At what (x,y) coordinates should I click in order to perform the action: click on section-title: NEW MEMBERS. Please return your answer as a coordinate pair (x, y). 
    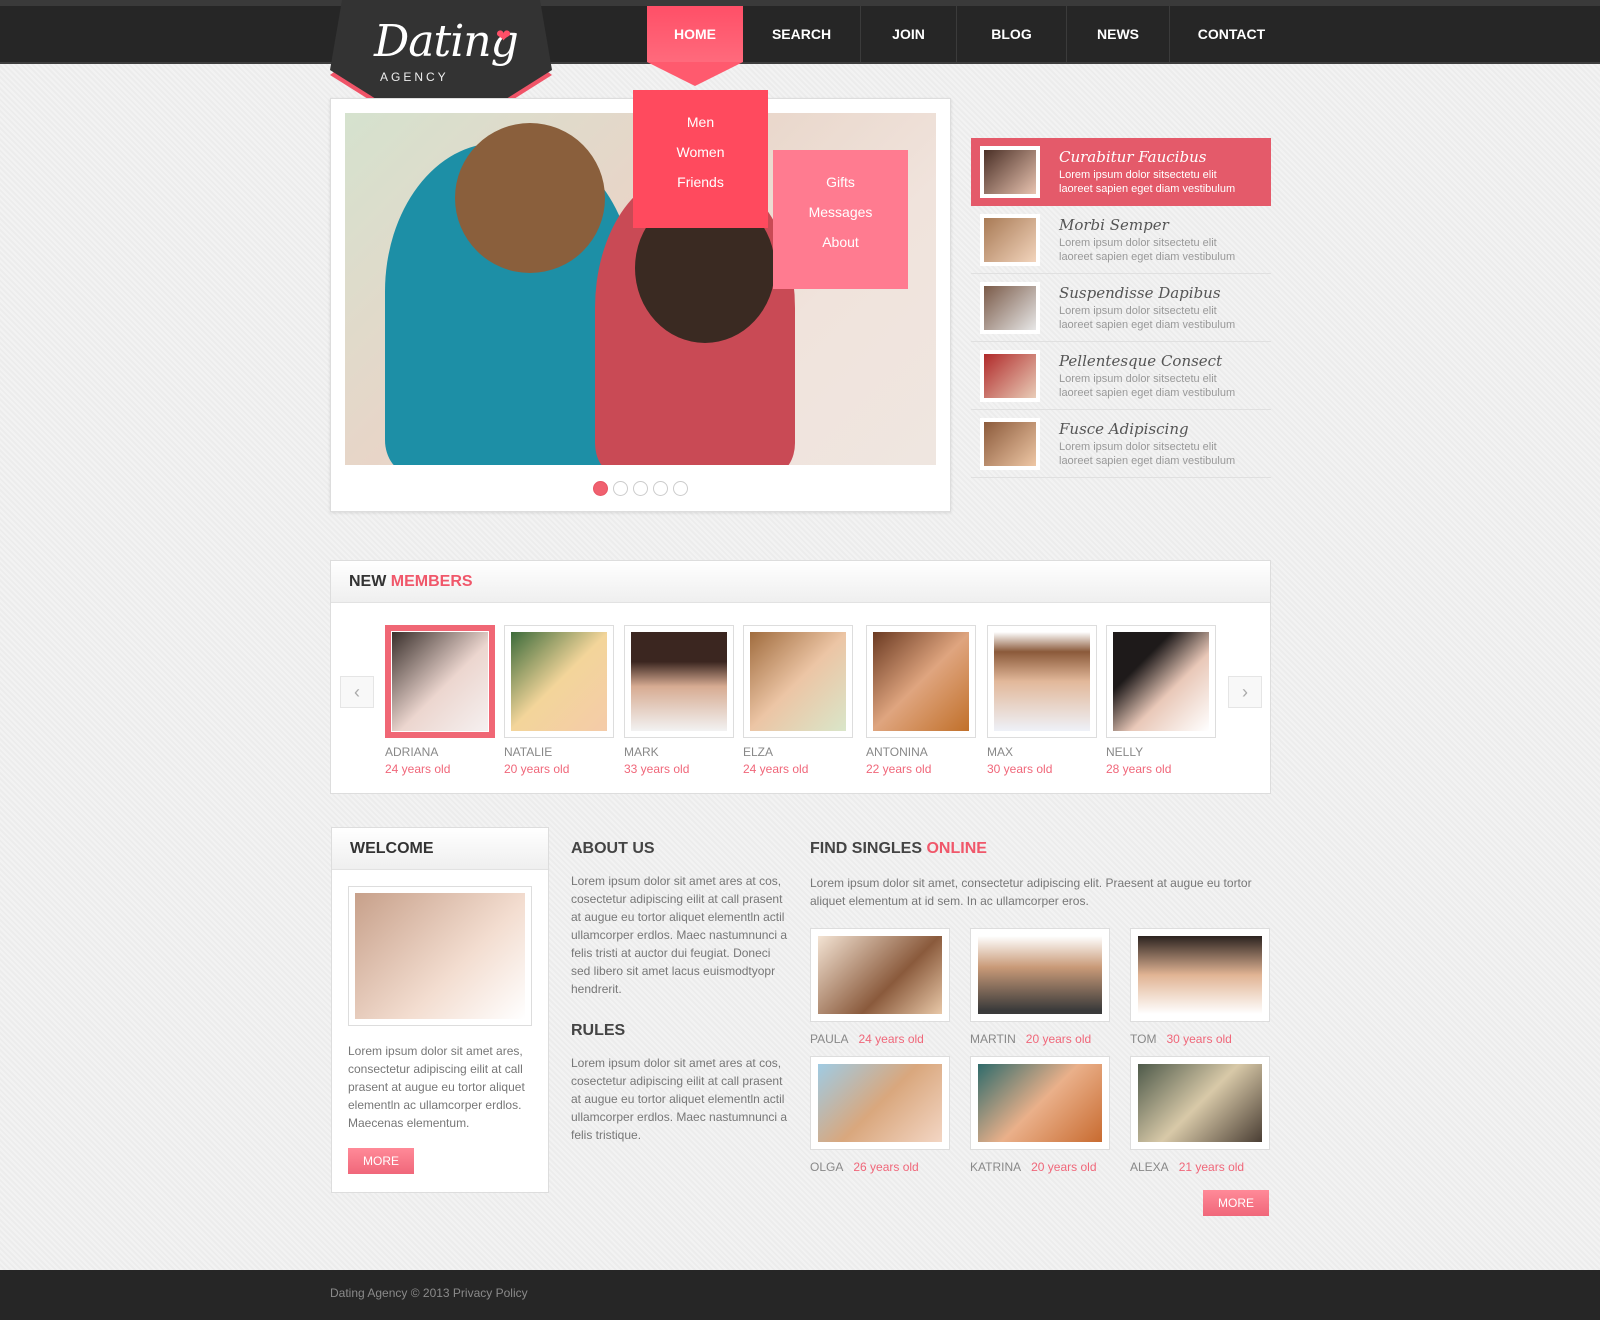
    Looking at the image, I should click on (800, 582).